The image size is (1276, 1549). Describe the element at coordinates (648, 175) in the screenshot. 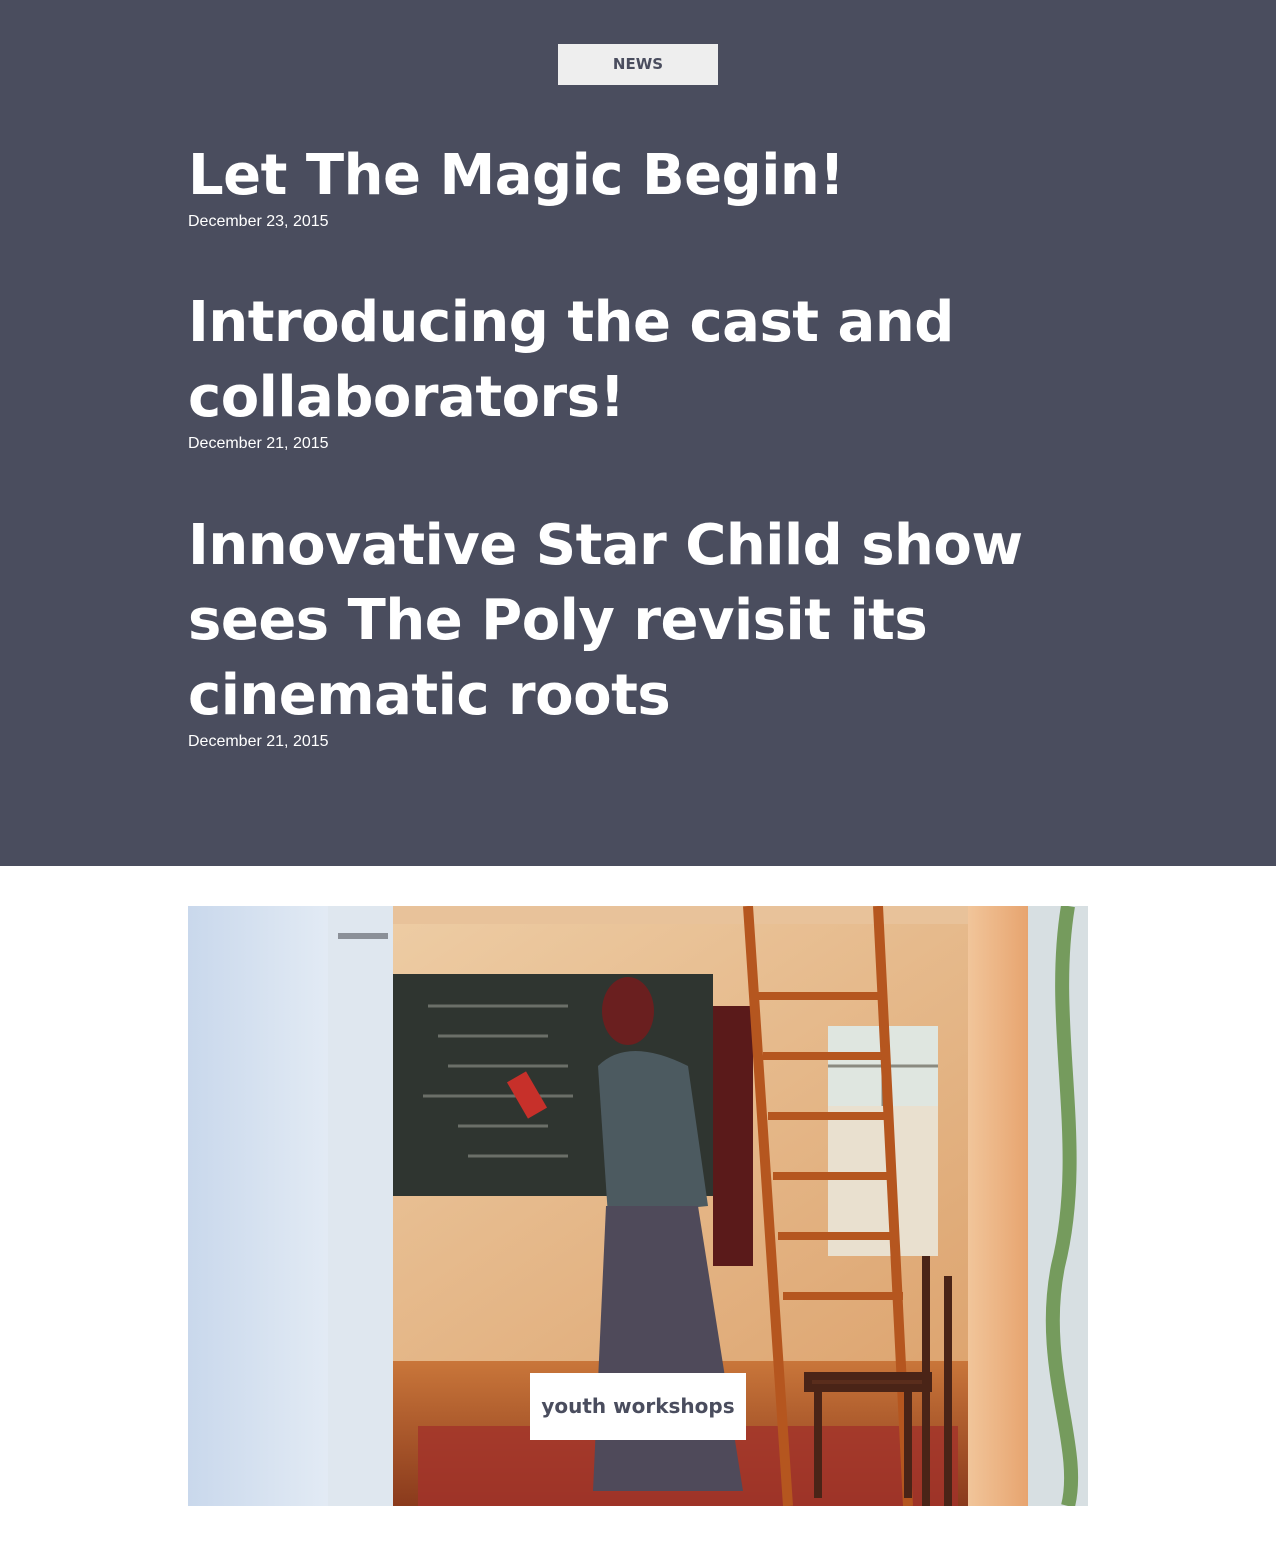

I see `post-title-link: Let The Magic Begin!` at that location.